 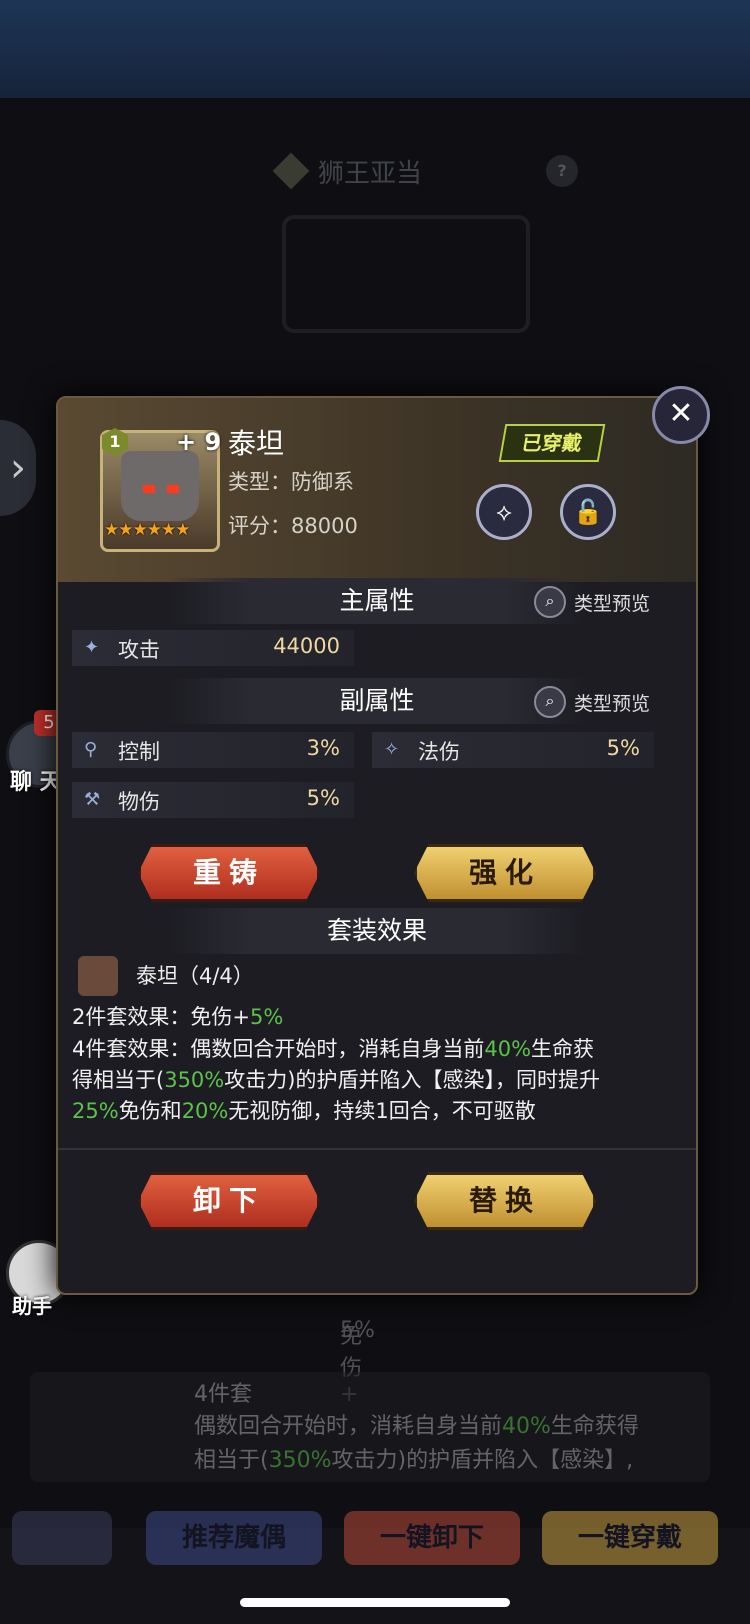 I want to click on equip-all-button: 一键穿戴, so click(x=630, y=1538).